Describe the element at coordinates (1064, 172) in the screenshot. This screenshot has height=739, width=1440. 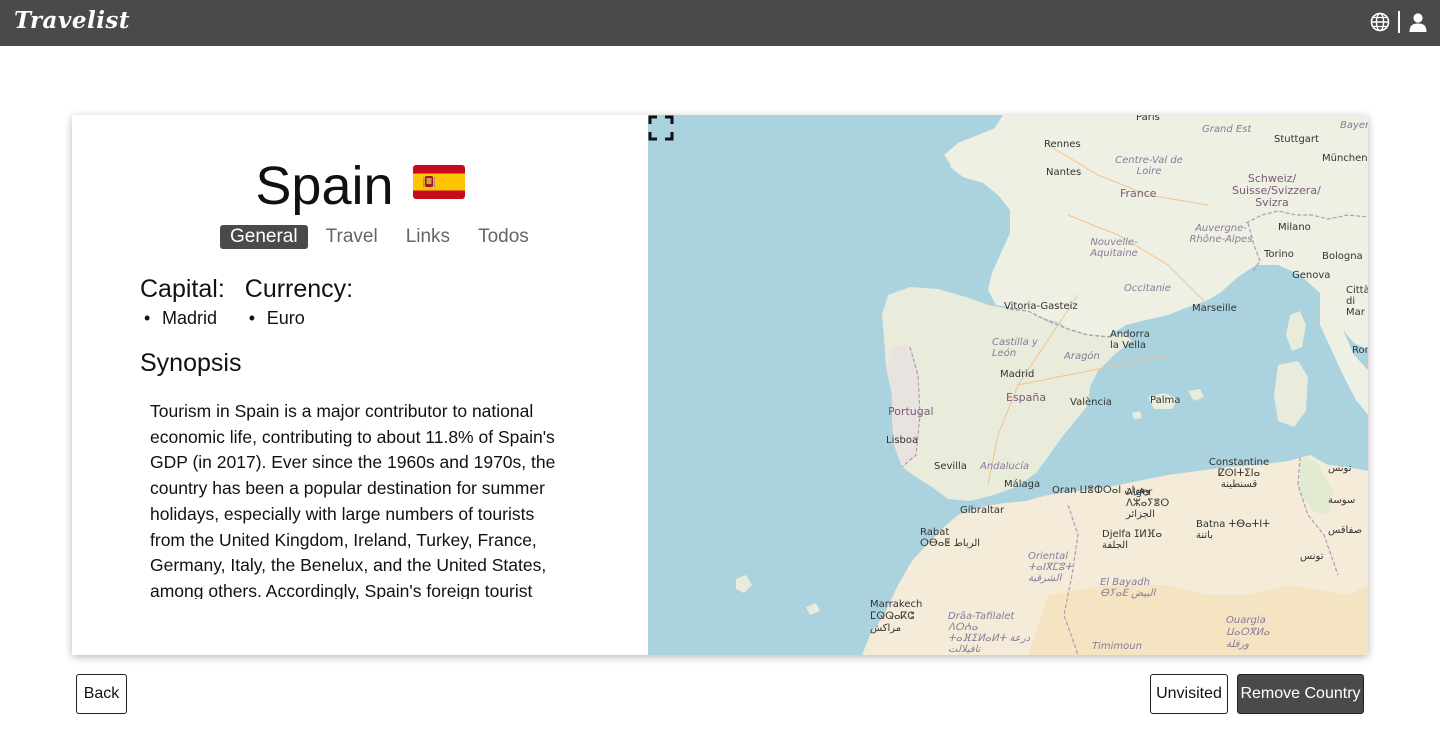
I see `map-label-nantes: Nantes` at that location.